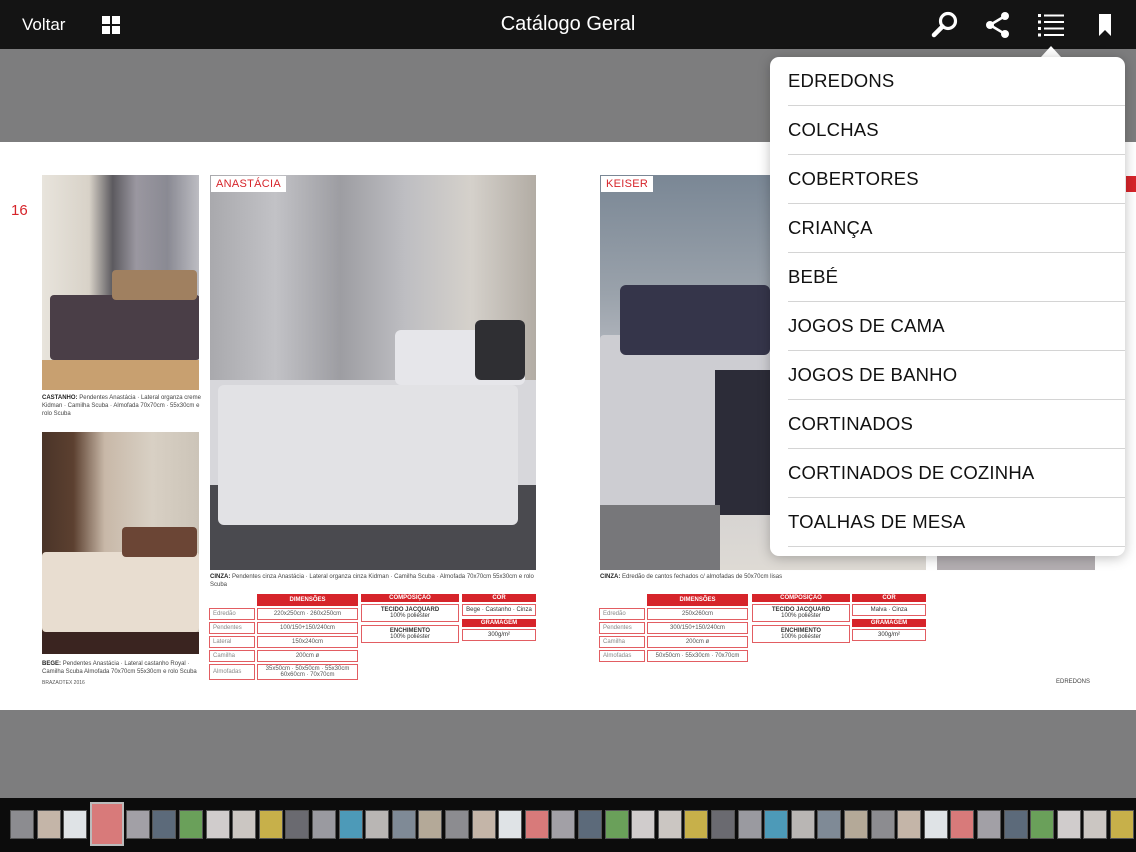 The image size is (1136, 852). What do you see at coordinates (1051, 25) in the screenshot?
I see `list-icon` at bounding box center [1051, 25].